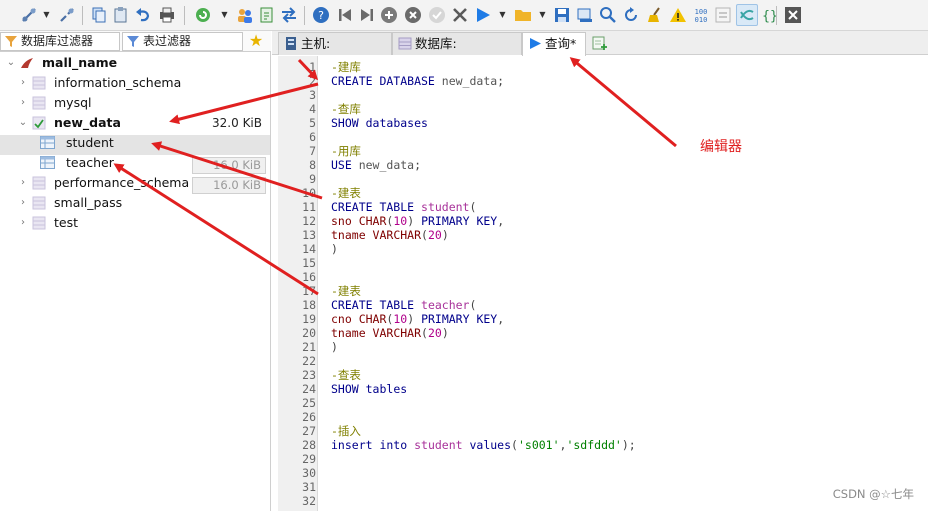 This screenshot has height=511, width=928. I want to click on execute-icon, so click(483, 15).